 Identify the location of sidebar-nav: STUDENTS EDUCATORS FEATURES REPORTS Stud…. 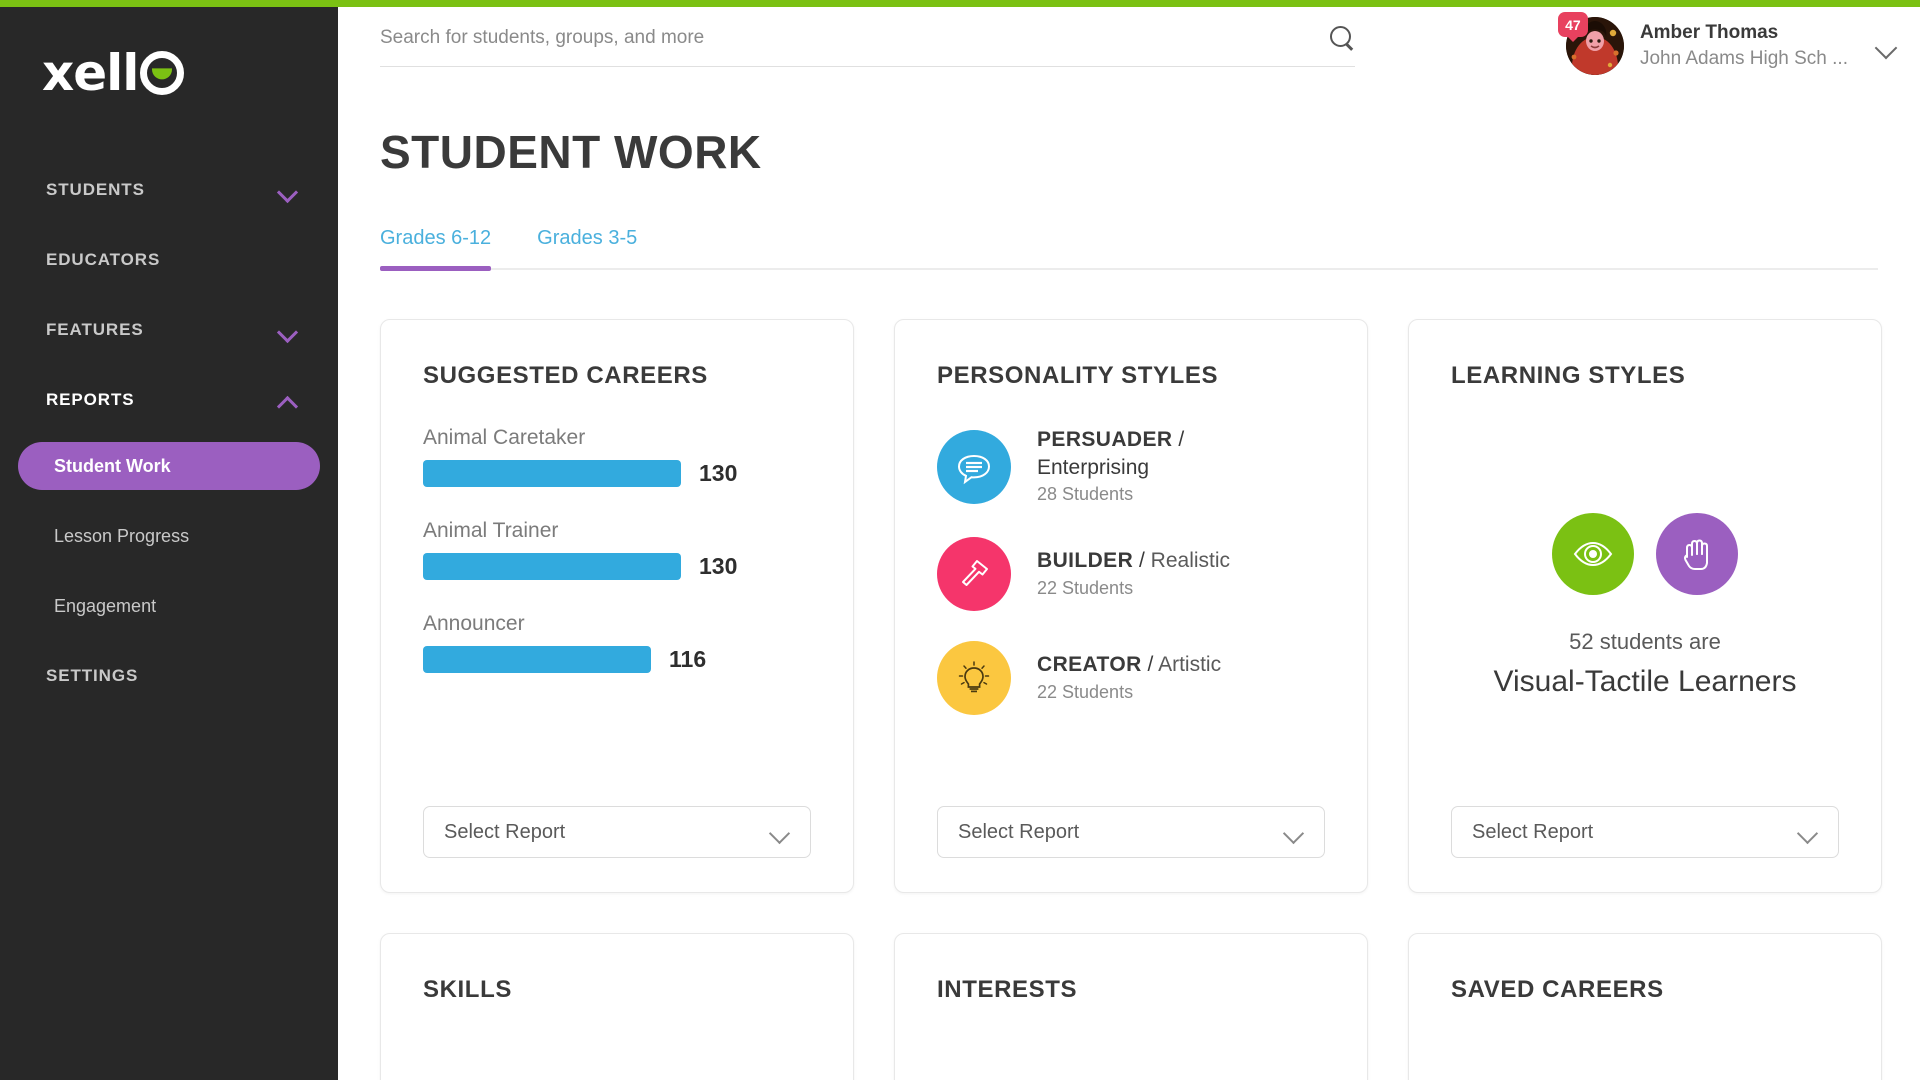
(169, 450).